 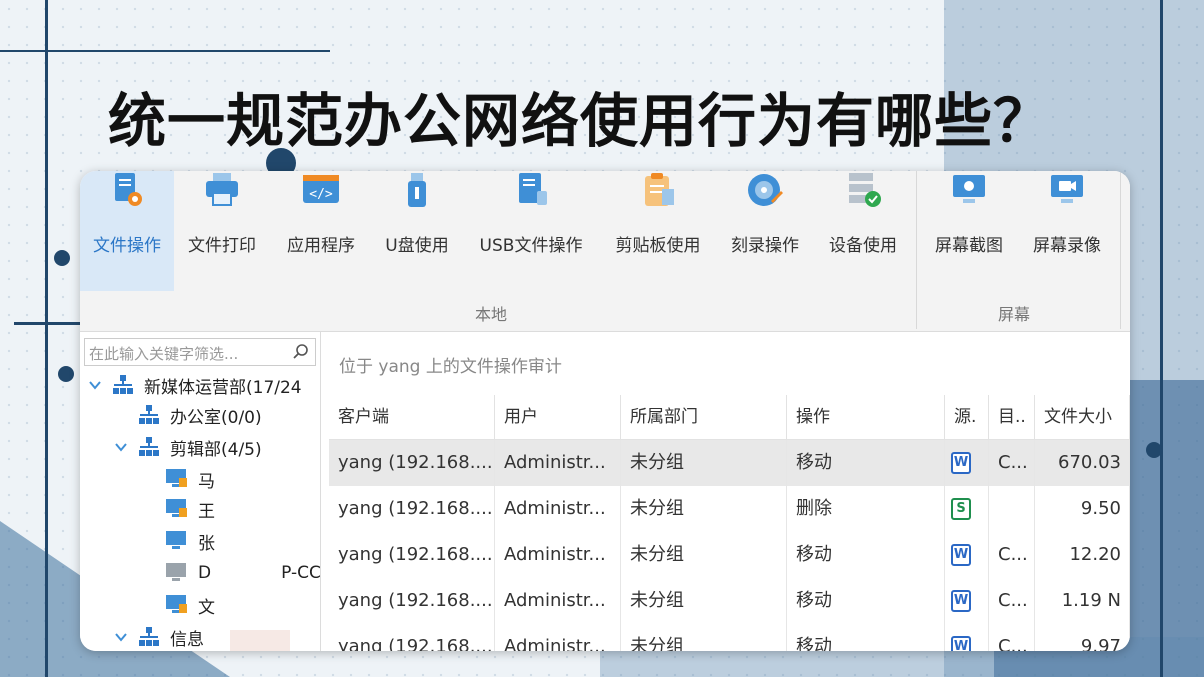 What do you see at coordinates (205, 573) in the screenshot?
I see `tree-label: D` at bounding box center [205, 573].